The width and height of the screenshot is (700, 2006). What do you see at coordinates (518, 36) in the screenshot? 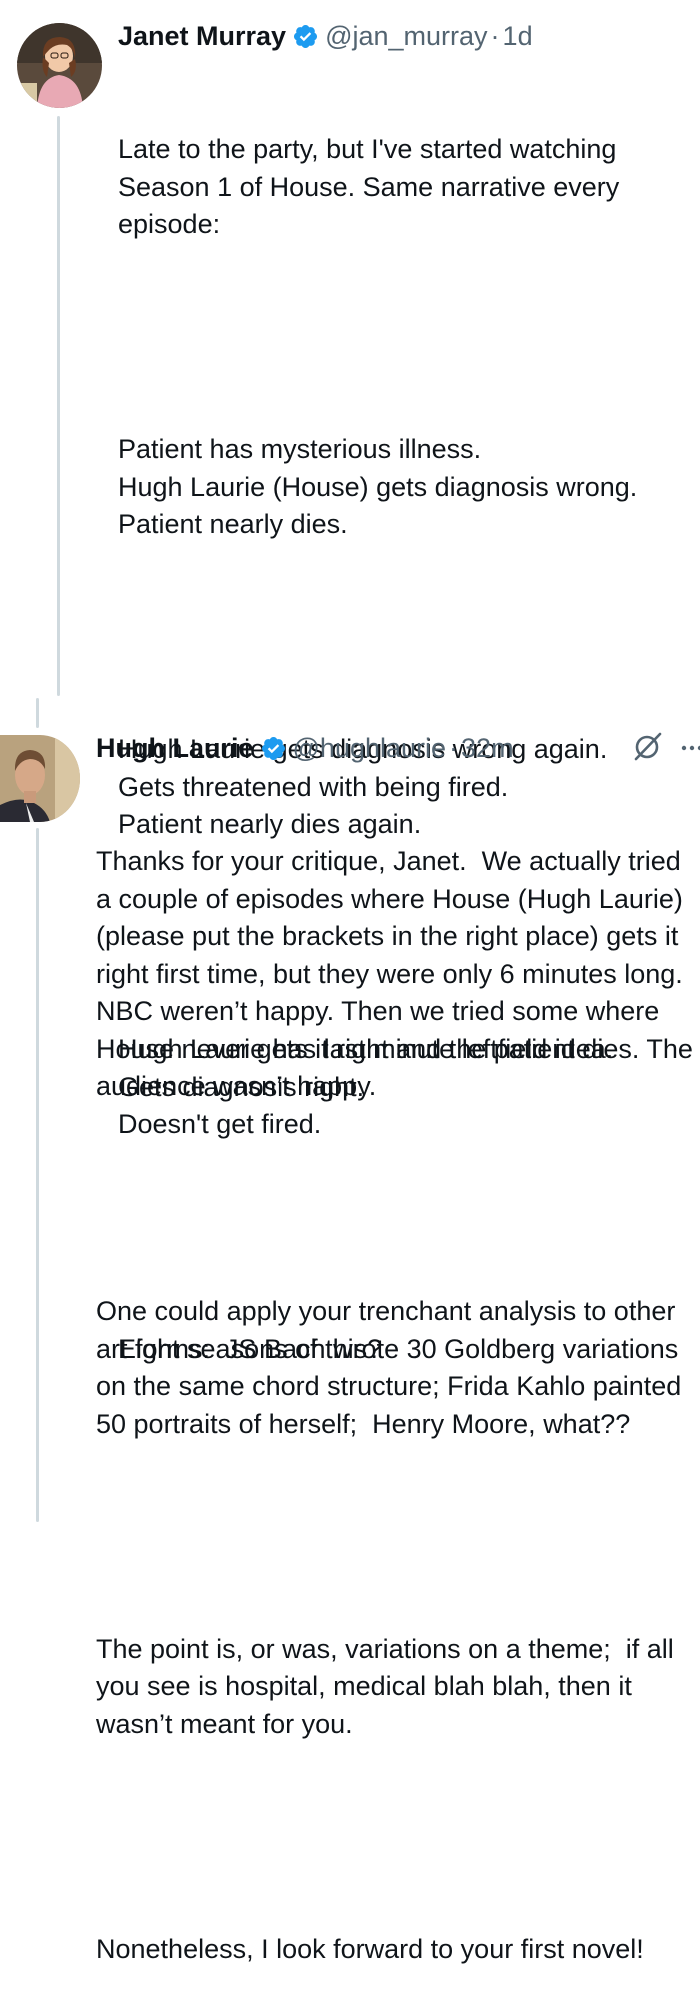
I see `tweet-timestamp: 1d` at bounding box center [518, 36].